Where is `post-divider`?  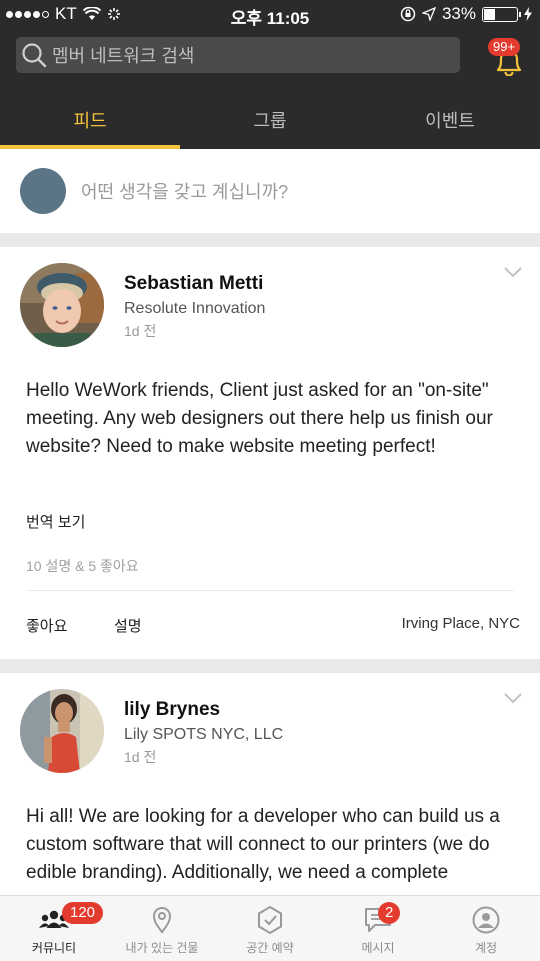
post-divider is located at coordinates (270, 590).